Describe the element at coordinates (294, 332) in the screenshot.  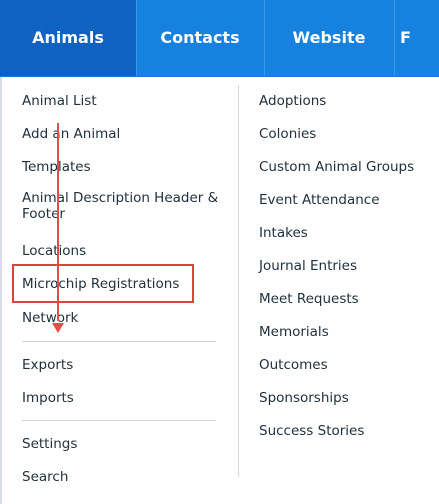
I see `menu-item-memorials: Memorials` at that location.